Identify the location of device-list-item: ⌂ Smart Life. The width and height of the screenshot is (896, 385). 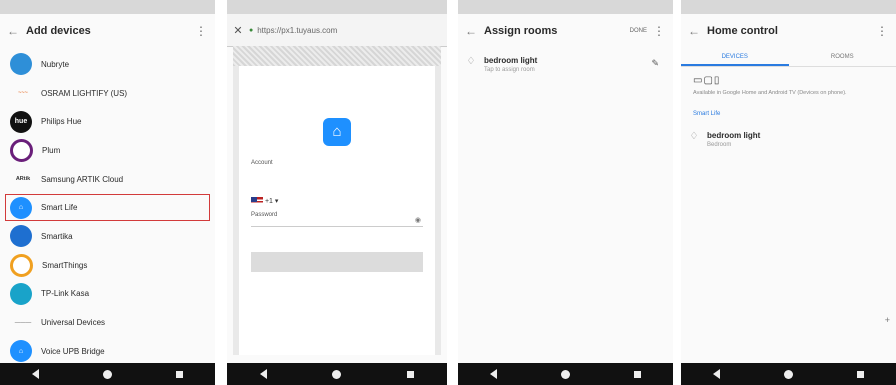
(107, 207).